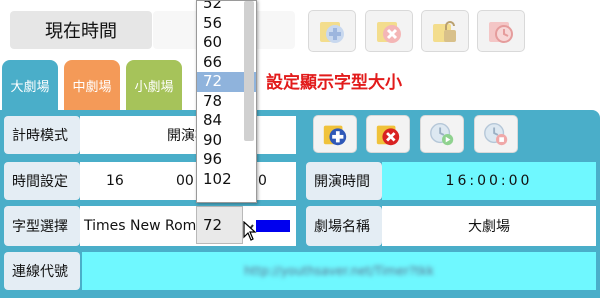 The height and width of the screenshot is (298, 600). I want to click on stop-button, so click(496, 134).